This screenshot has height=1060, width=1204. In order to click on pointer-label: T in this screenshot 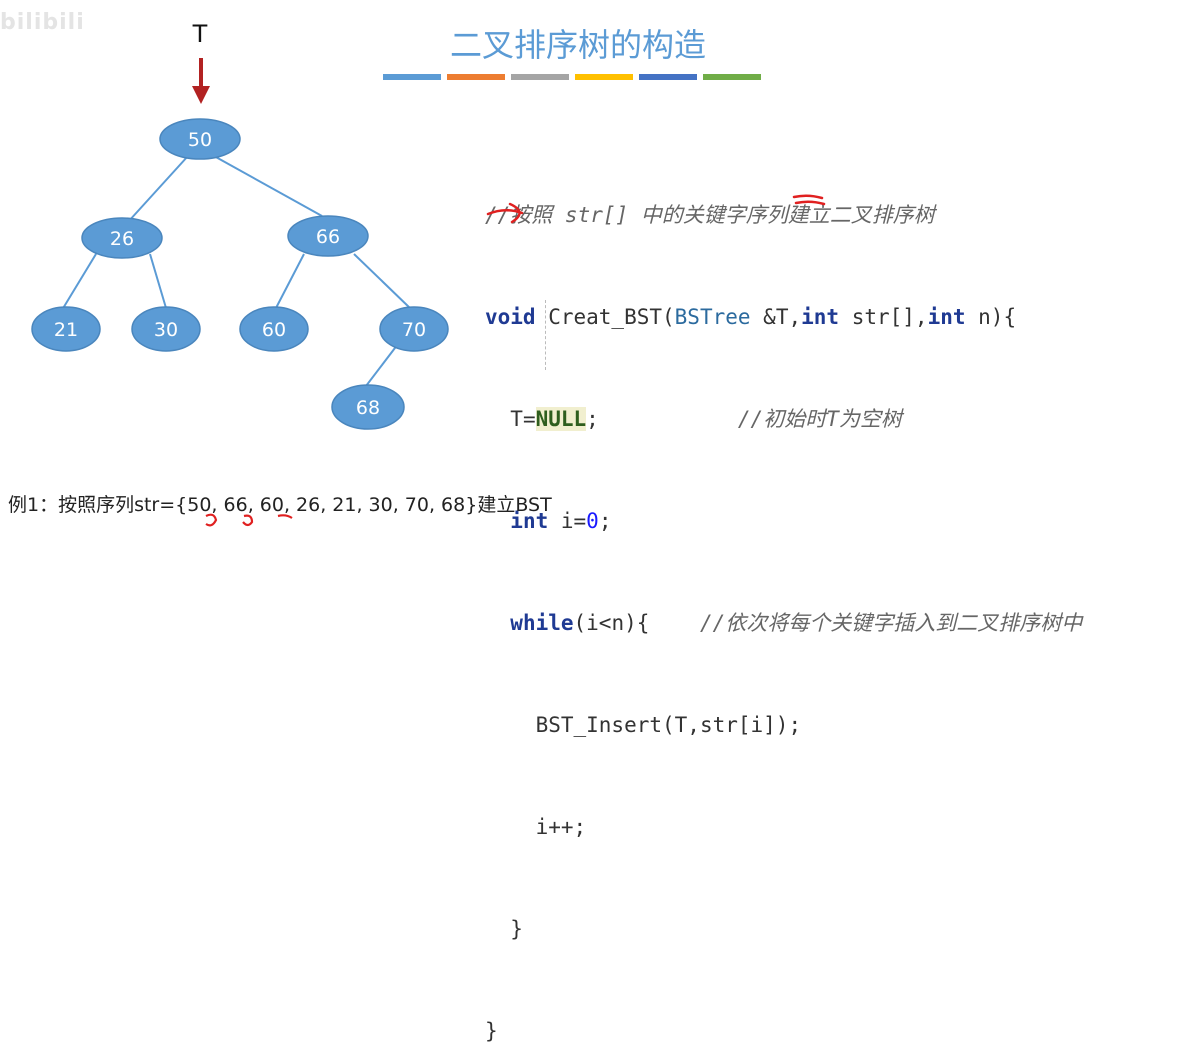, I will do `click(200, 34)`.